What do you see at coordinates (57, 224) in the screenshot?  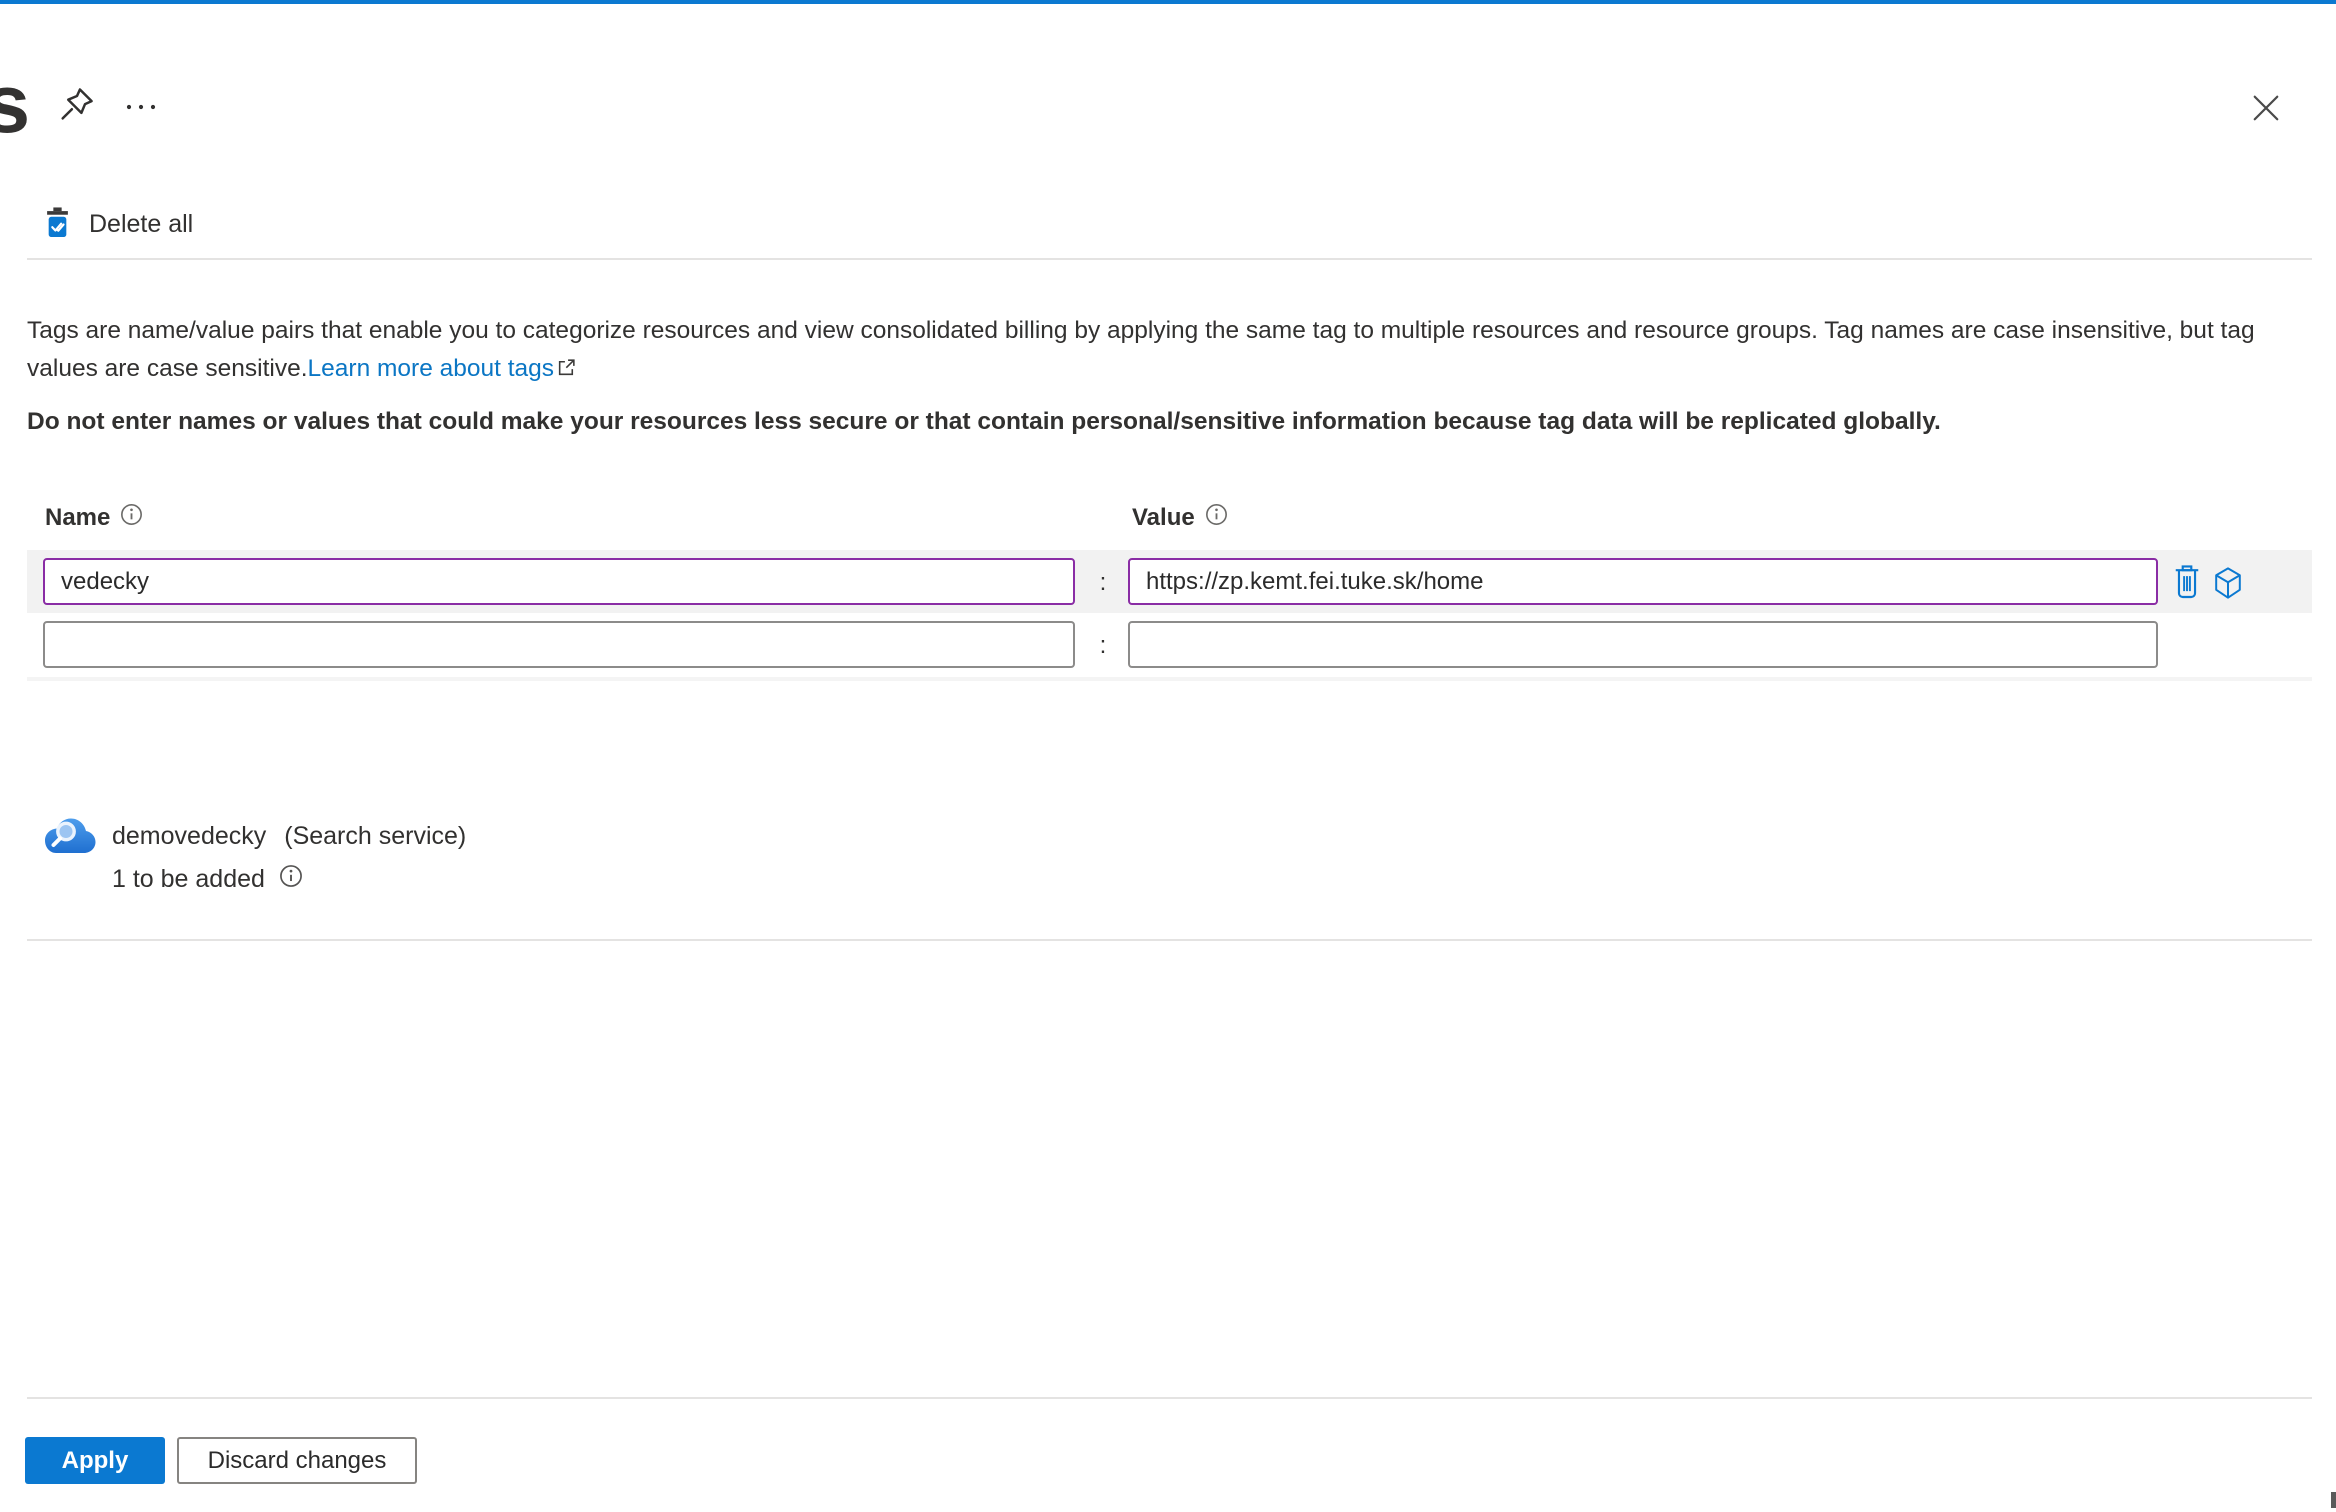 I see `delete-all-icon` at bounding box center [57, 224].